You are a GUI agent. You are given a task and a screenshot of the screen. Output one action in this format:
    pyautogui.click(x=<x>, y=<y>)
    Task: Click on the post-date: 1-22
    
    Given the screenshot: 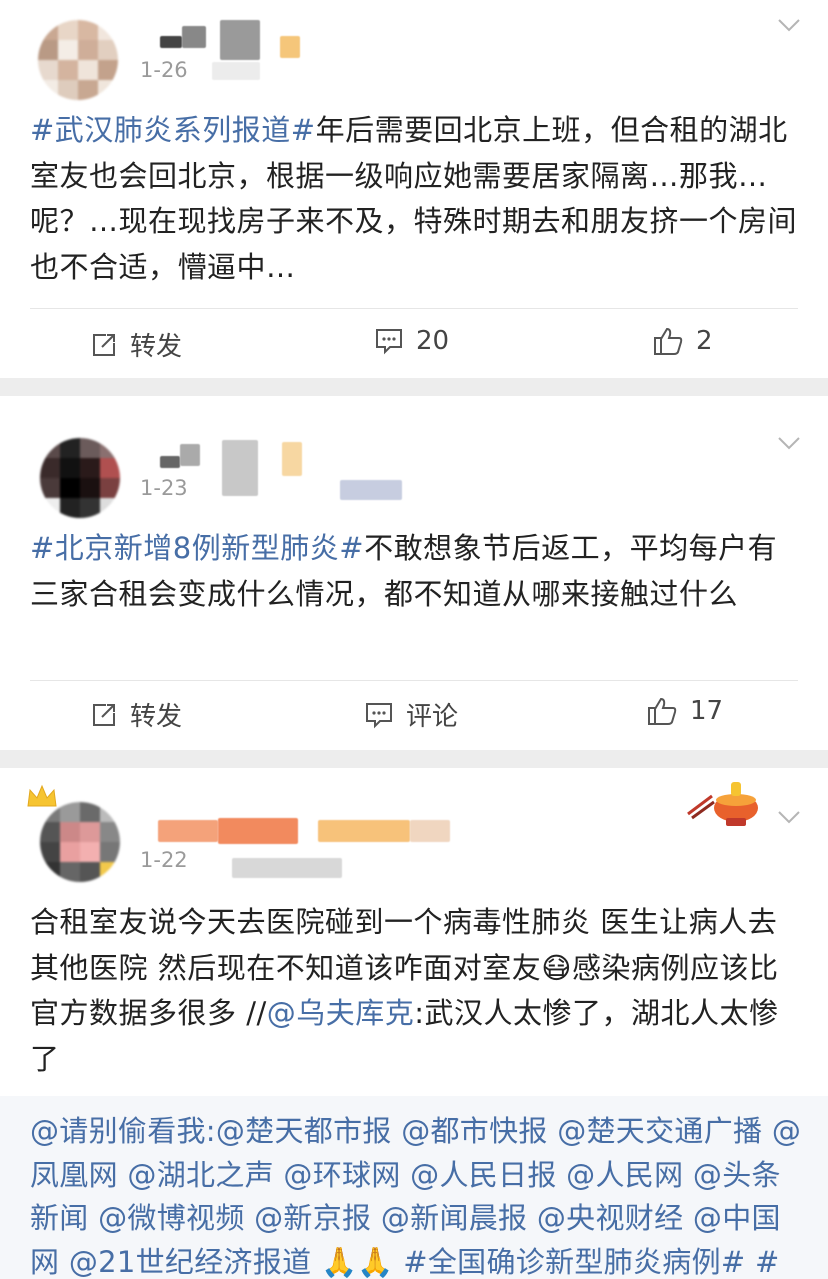 What is the action you would take?
    pyautogui.click(x=164, y=860)
    